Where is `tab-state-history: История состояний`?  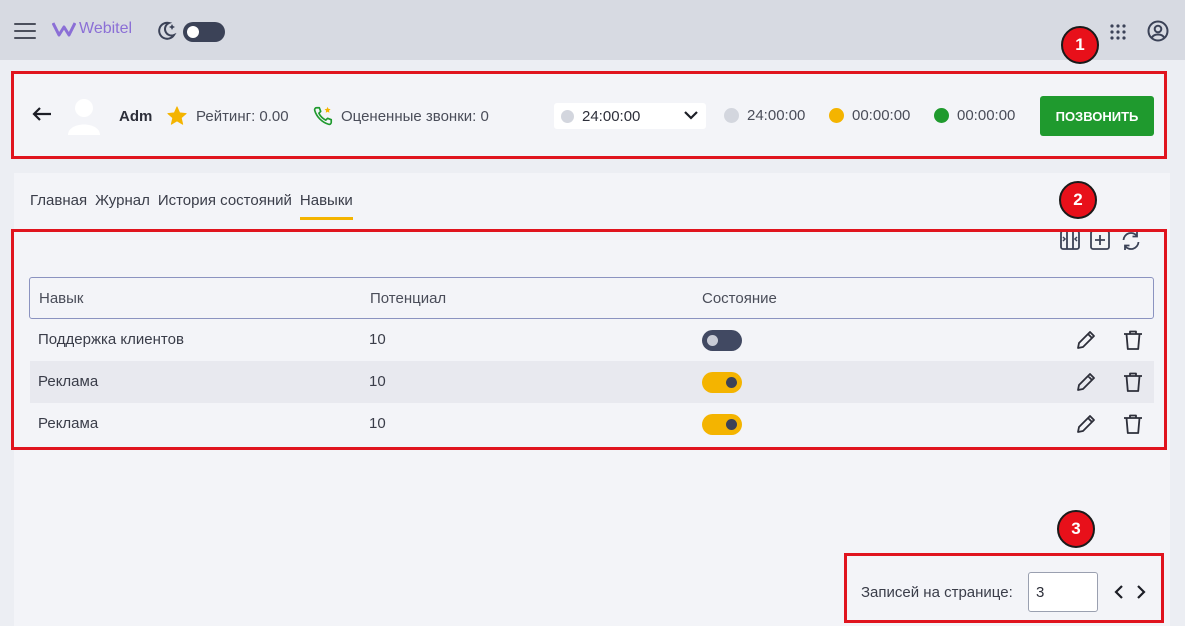
tab-state-history: История состояний is located at coordinates (225, 206).